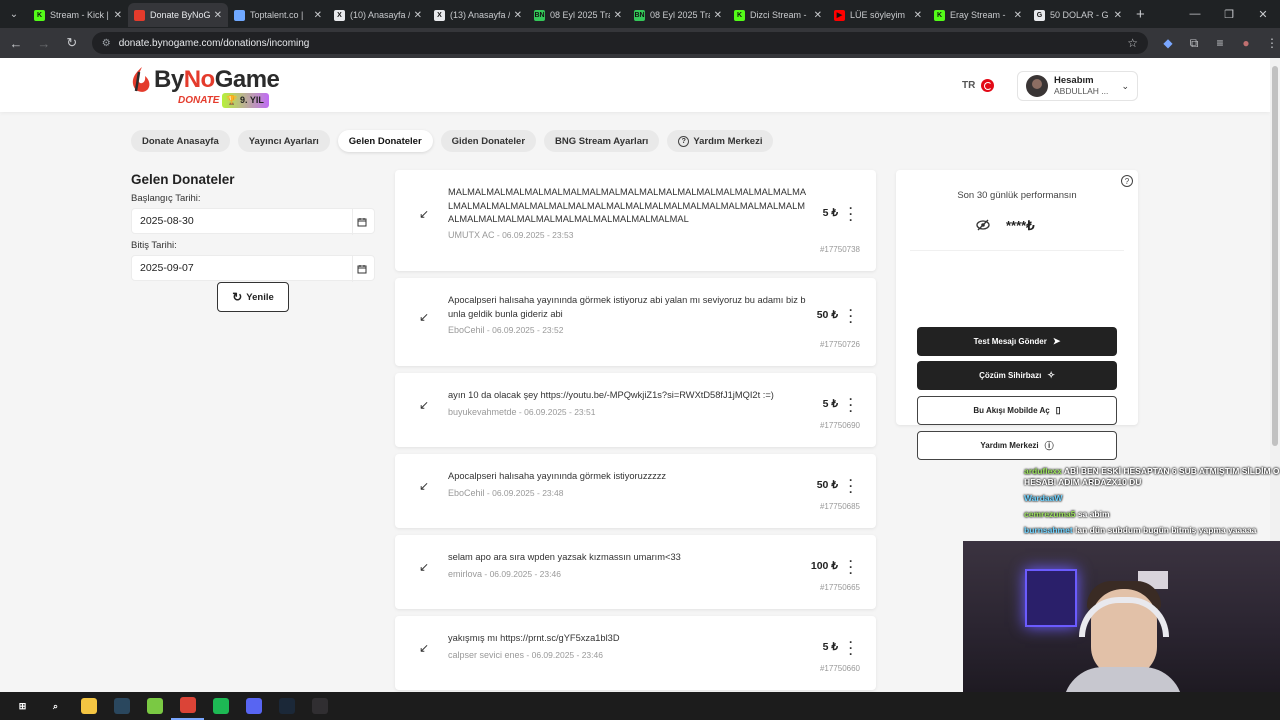  What do you see at coordinates (121, 706) in the screenshot?
I see `steam-icon` at bounding box center [121, 706].